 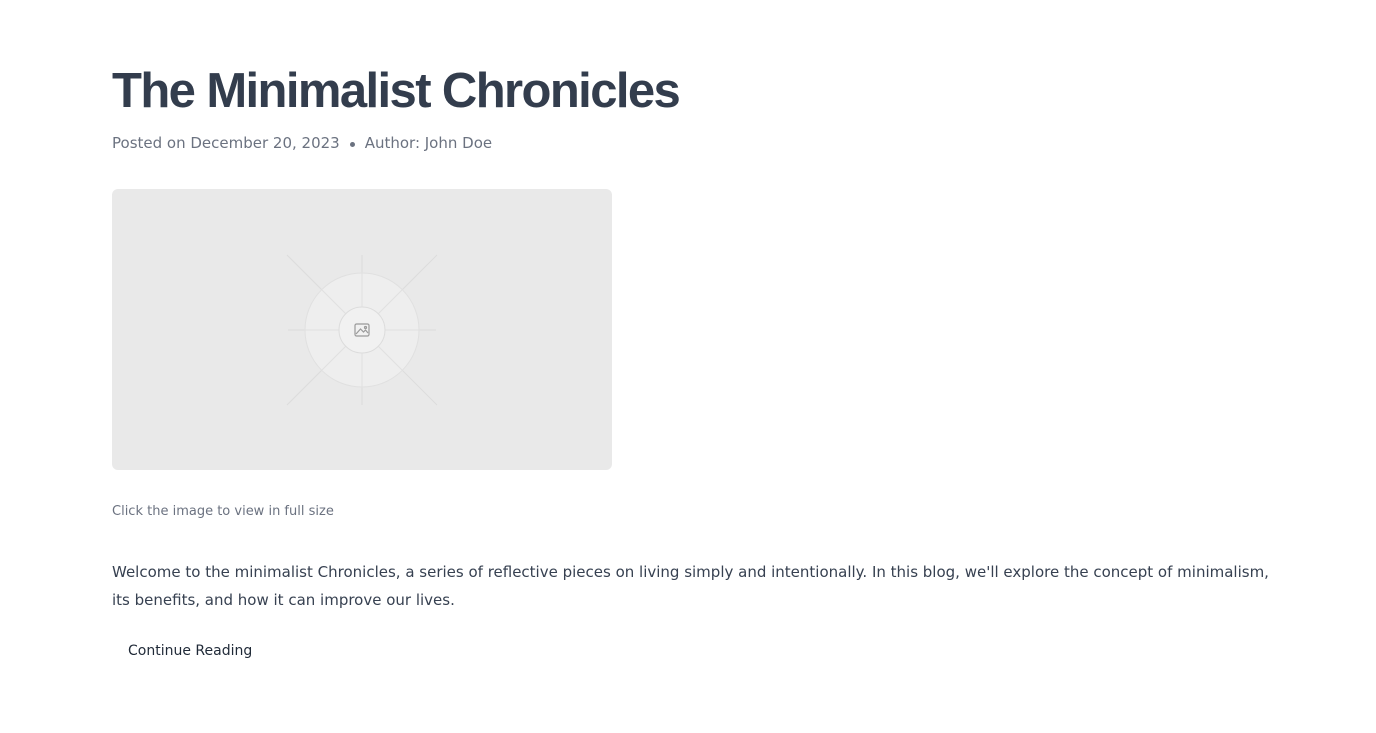 I want to click on meta-separator-dot, so click(x=352, y=144).